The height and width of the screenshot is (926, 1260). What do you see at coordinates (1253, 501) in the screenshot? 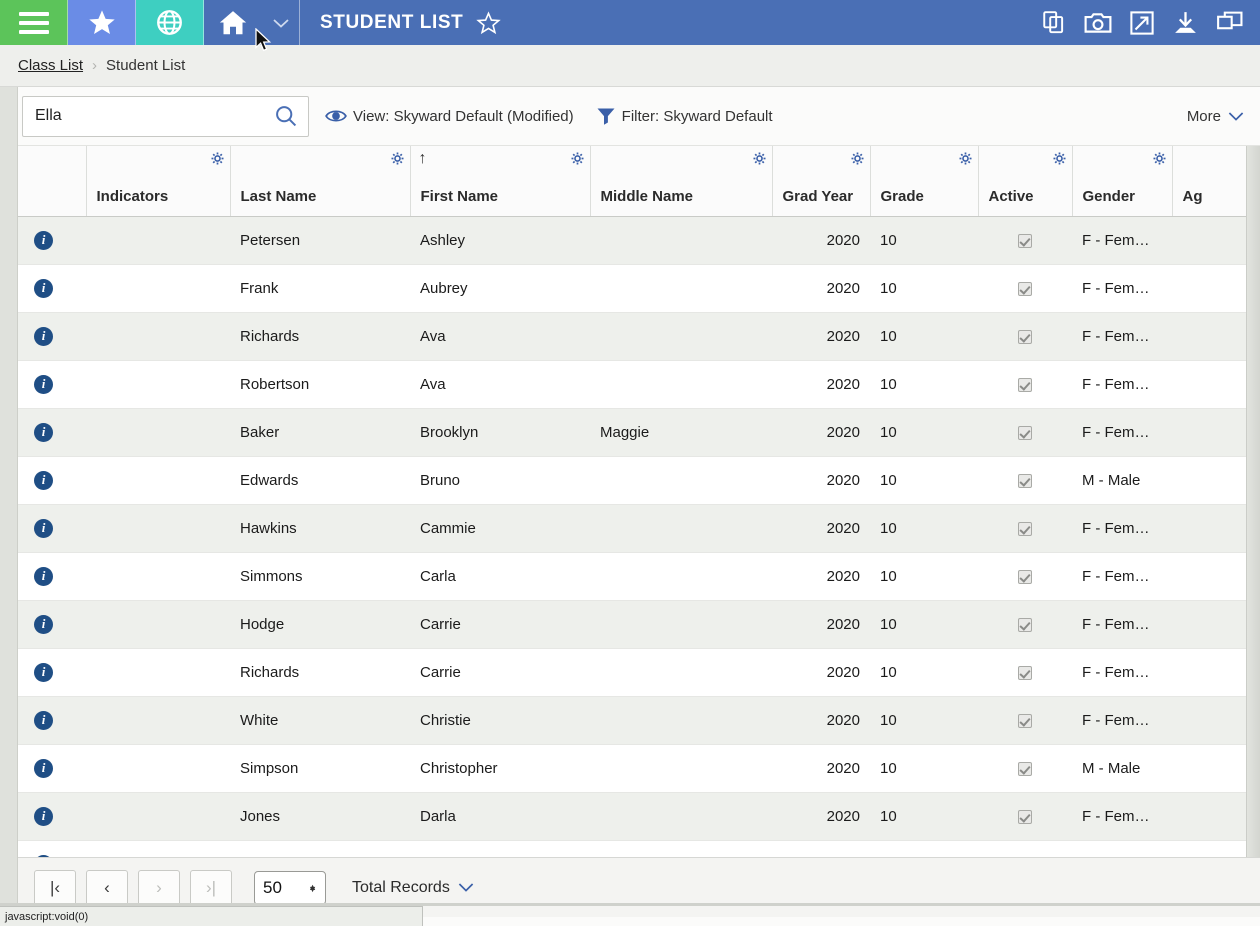
I see `vertical-scrollbar` at bounding box center [1253, 501].